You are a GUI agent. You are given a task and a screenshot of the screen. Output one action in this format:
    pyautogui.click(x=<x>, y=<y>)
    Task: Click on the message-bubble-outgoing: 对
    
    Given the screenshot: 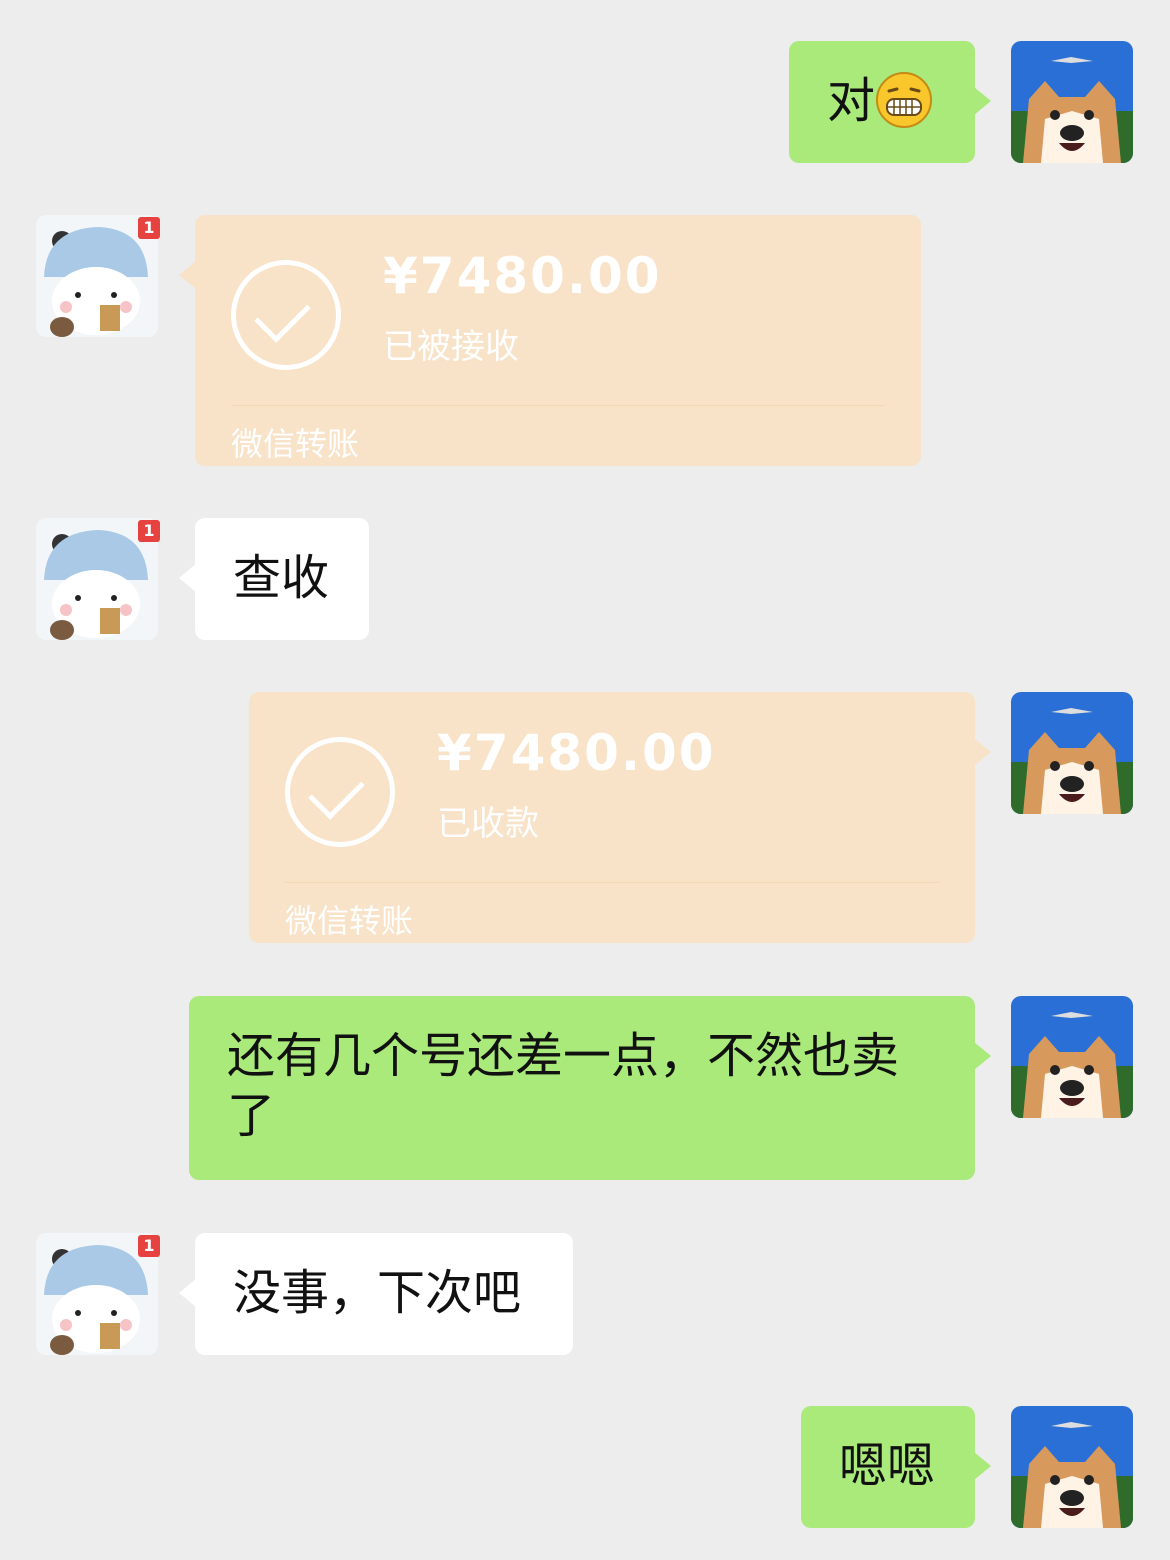 What is the action you would take?
    pyautogui.click(x=890, y=102)
    